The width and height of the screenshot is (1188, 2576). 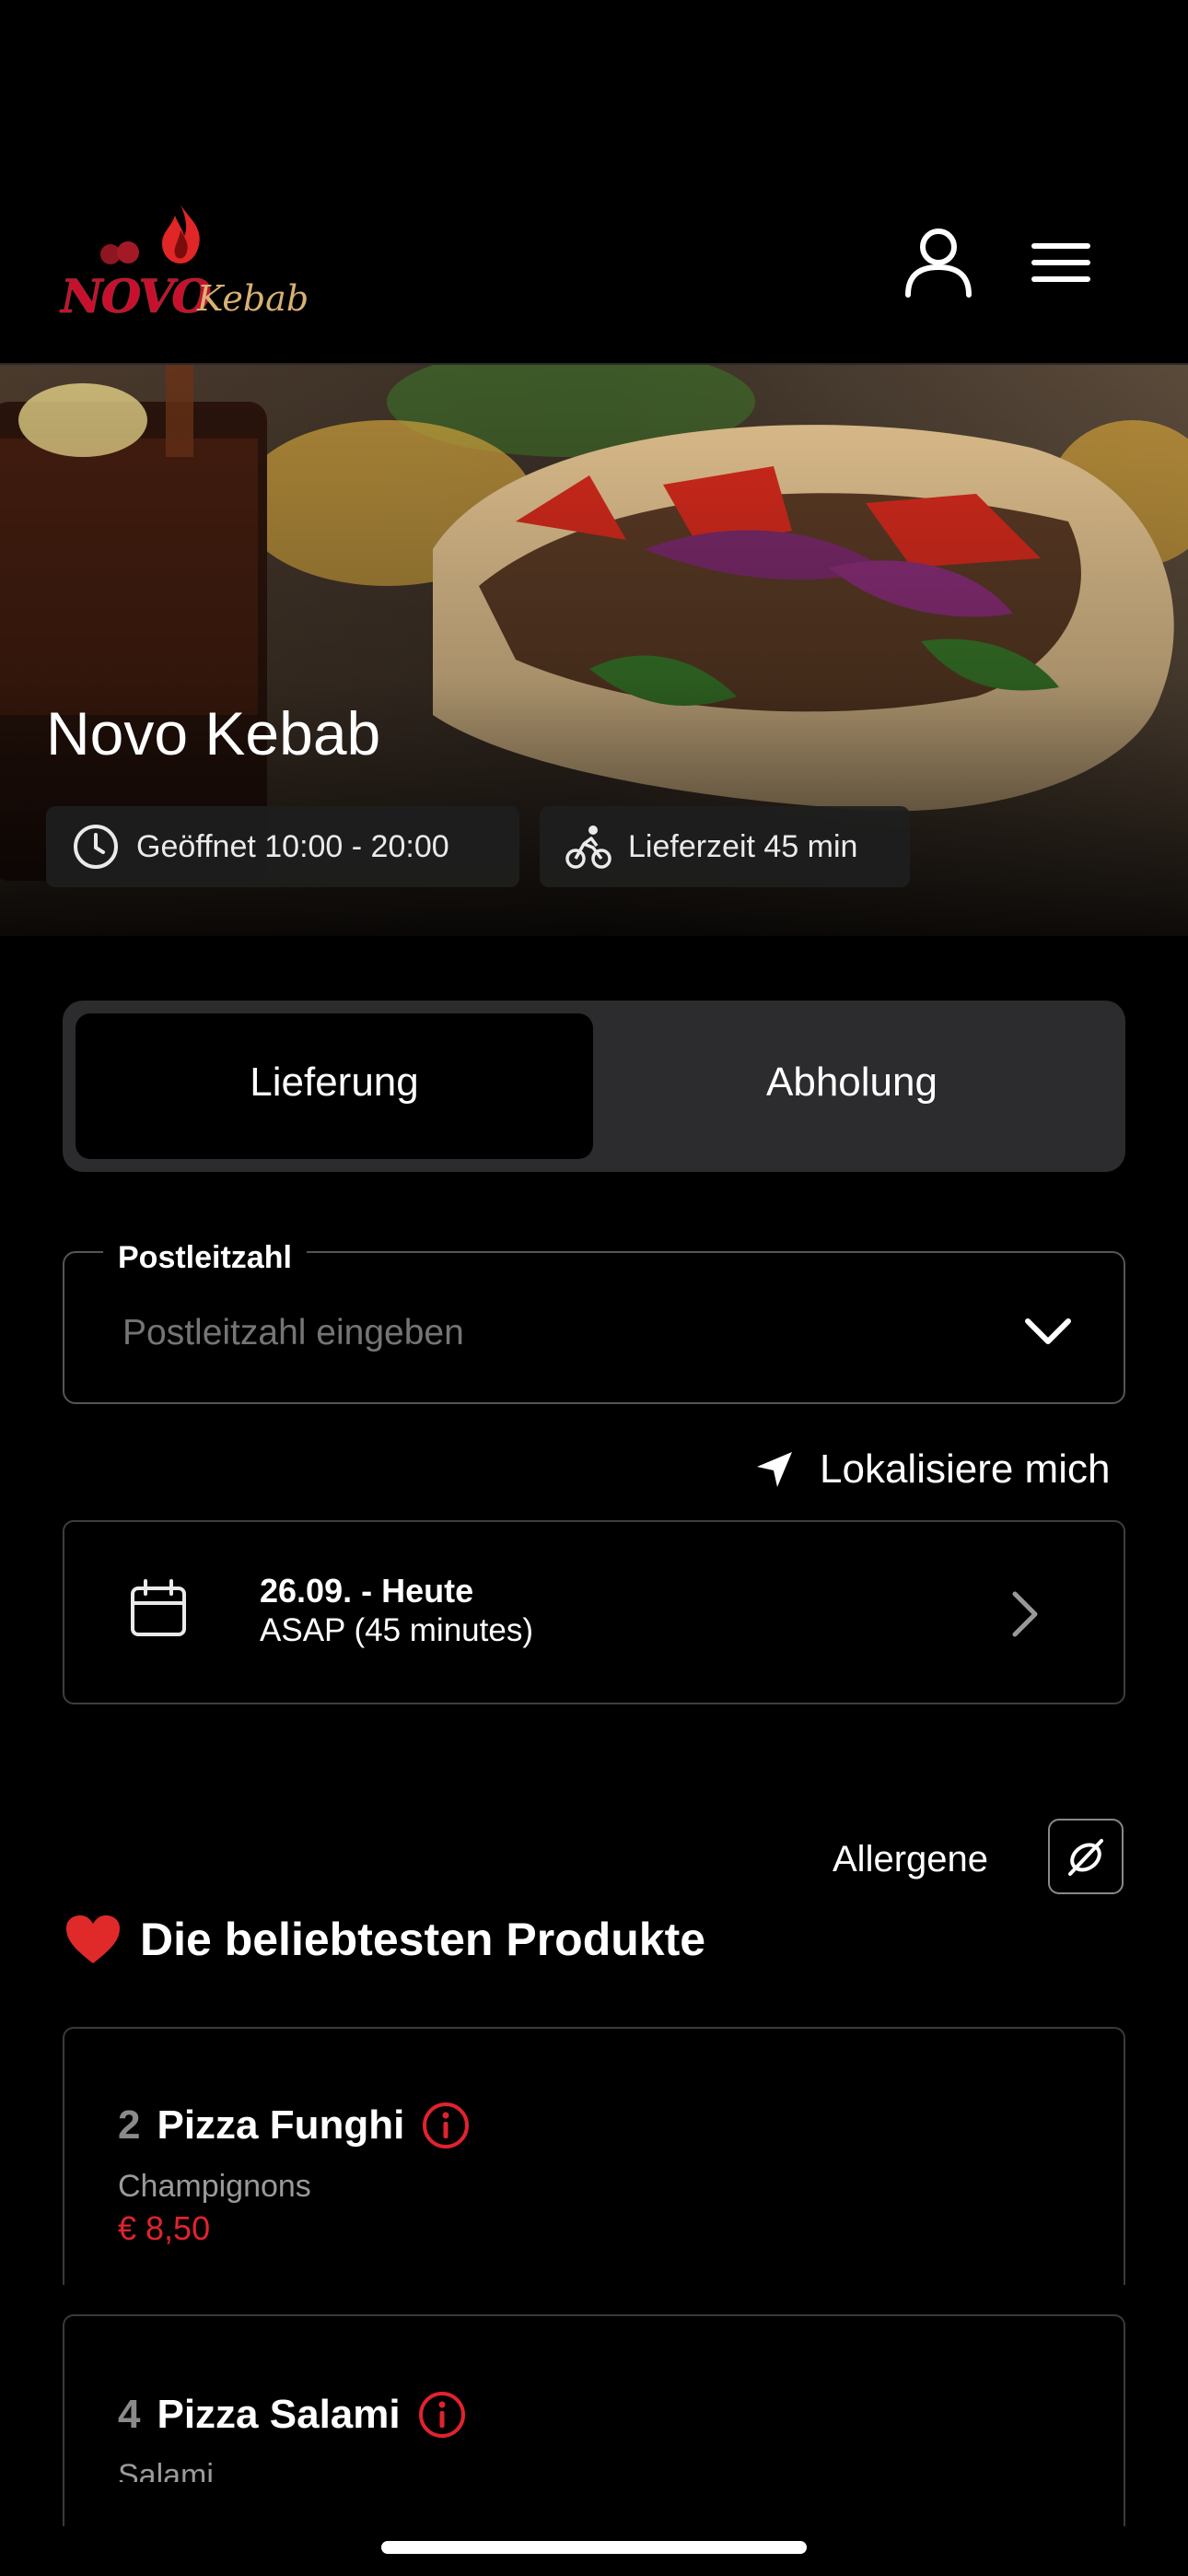 I want to click on chevron-right-icon, so click(x=1025, y=1614).